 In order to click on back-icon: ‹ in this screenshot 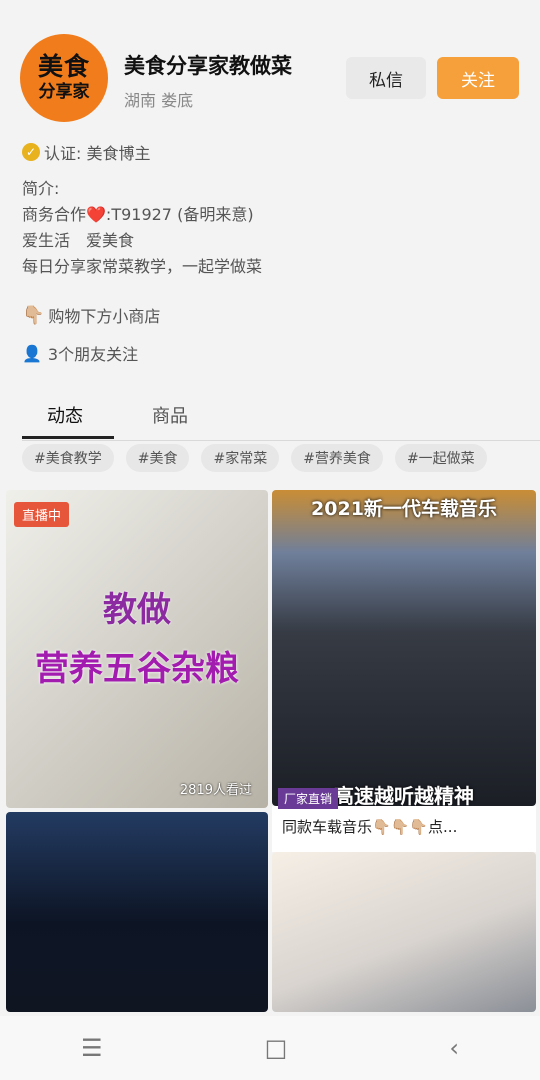, I will do `click(454, 1048)`.